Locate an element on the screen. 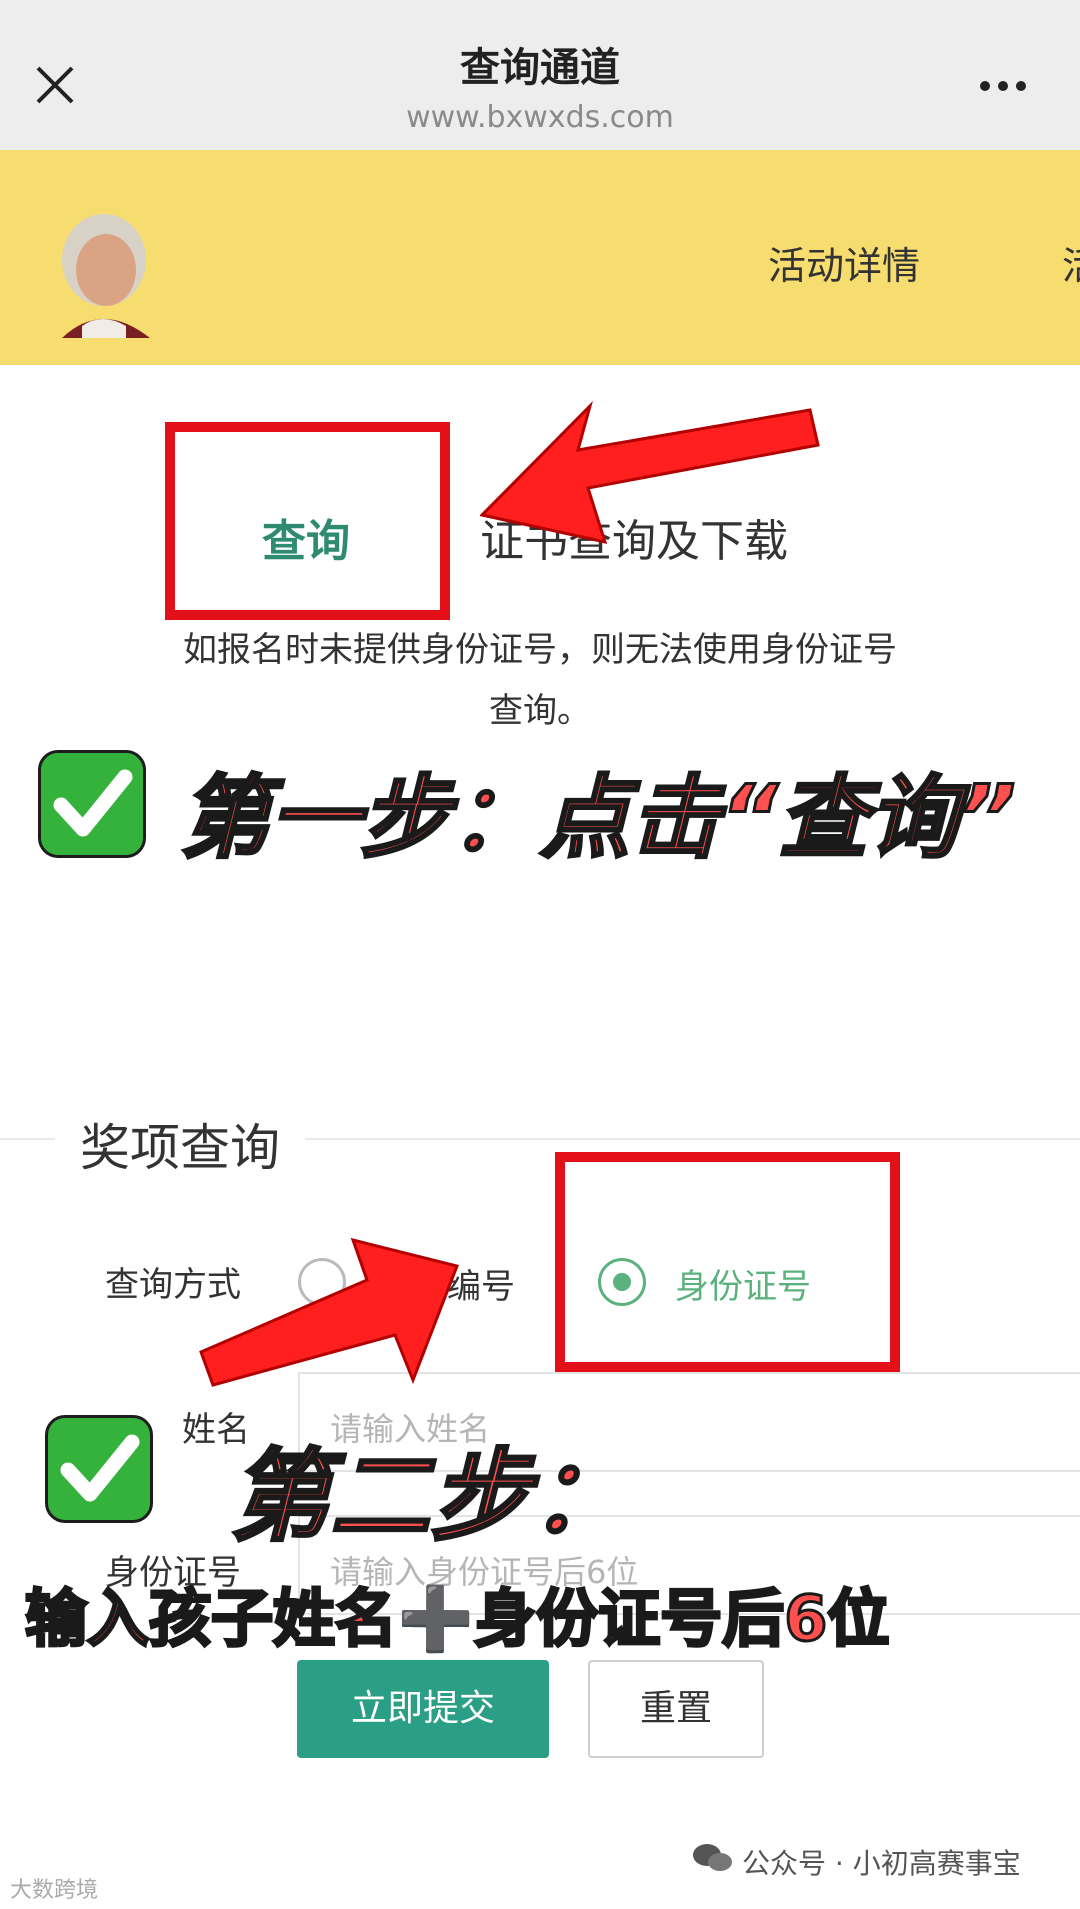 The height and width of the screenshot is (1909, 1080). avatar is located at coordinates (102, 273).